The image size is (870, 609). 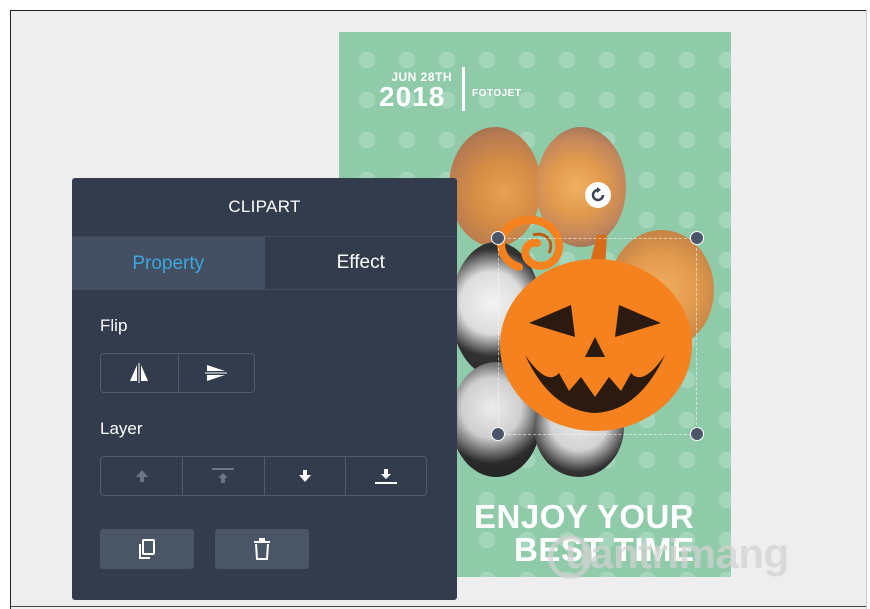 I want to click on frame-border-right, so click(x=868, y=309).